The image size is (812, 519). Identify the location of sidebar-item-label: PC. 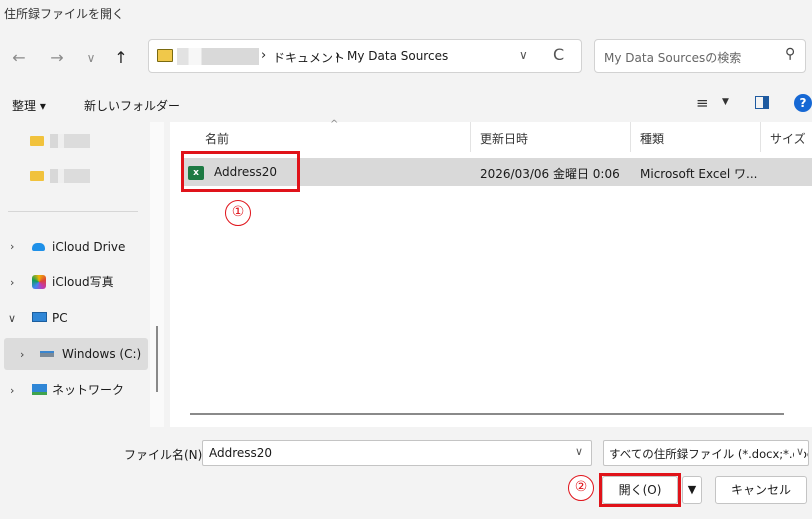
(60, 318).